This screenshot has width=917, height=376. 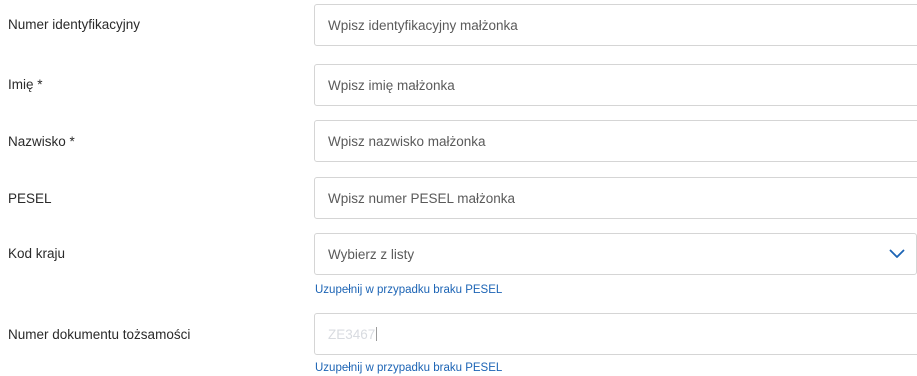 What do you see at coordinates (409, 290) in the screenshot?
I see `country-code-hint: Uzupełnij w przypadku braku PESEL` at bounding box center [409, 290].